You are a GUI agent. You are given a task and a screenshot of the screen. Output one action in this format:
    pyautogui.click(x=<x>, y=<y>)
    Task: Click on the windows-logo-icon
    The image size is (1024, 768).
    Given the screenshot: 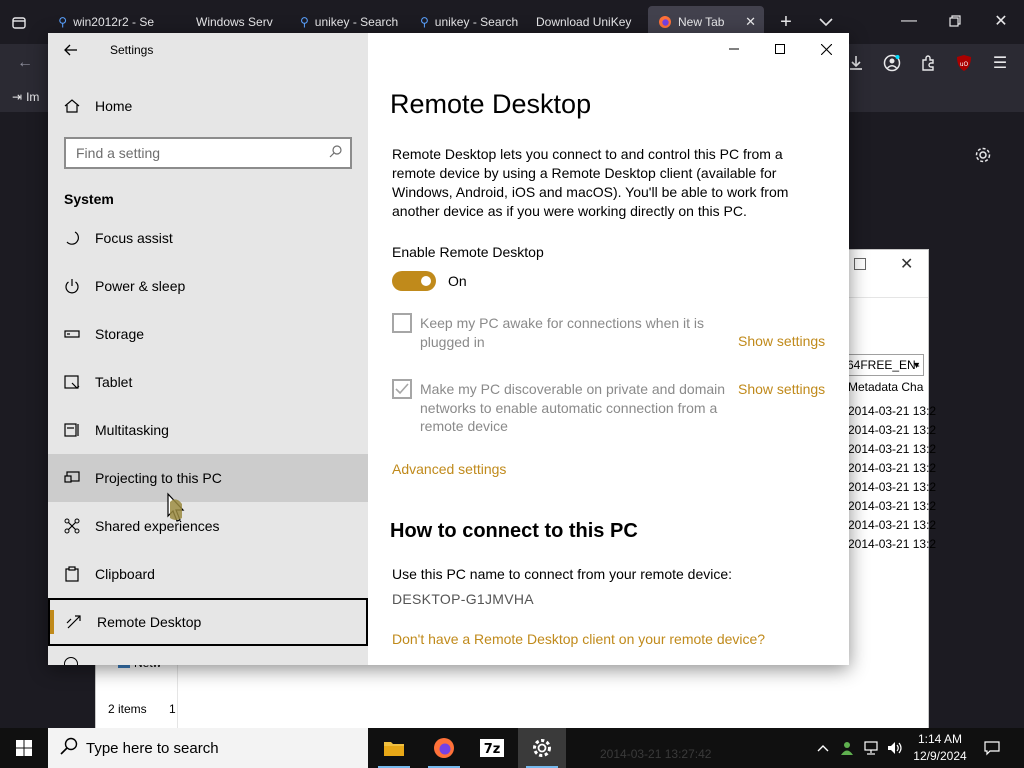 What is the action you would take?
    pyautogui.click(x=24, y=748)
    